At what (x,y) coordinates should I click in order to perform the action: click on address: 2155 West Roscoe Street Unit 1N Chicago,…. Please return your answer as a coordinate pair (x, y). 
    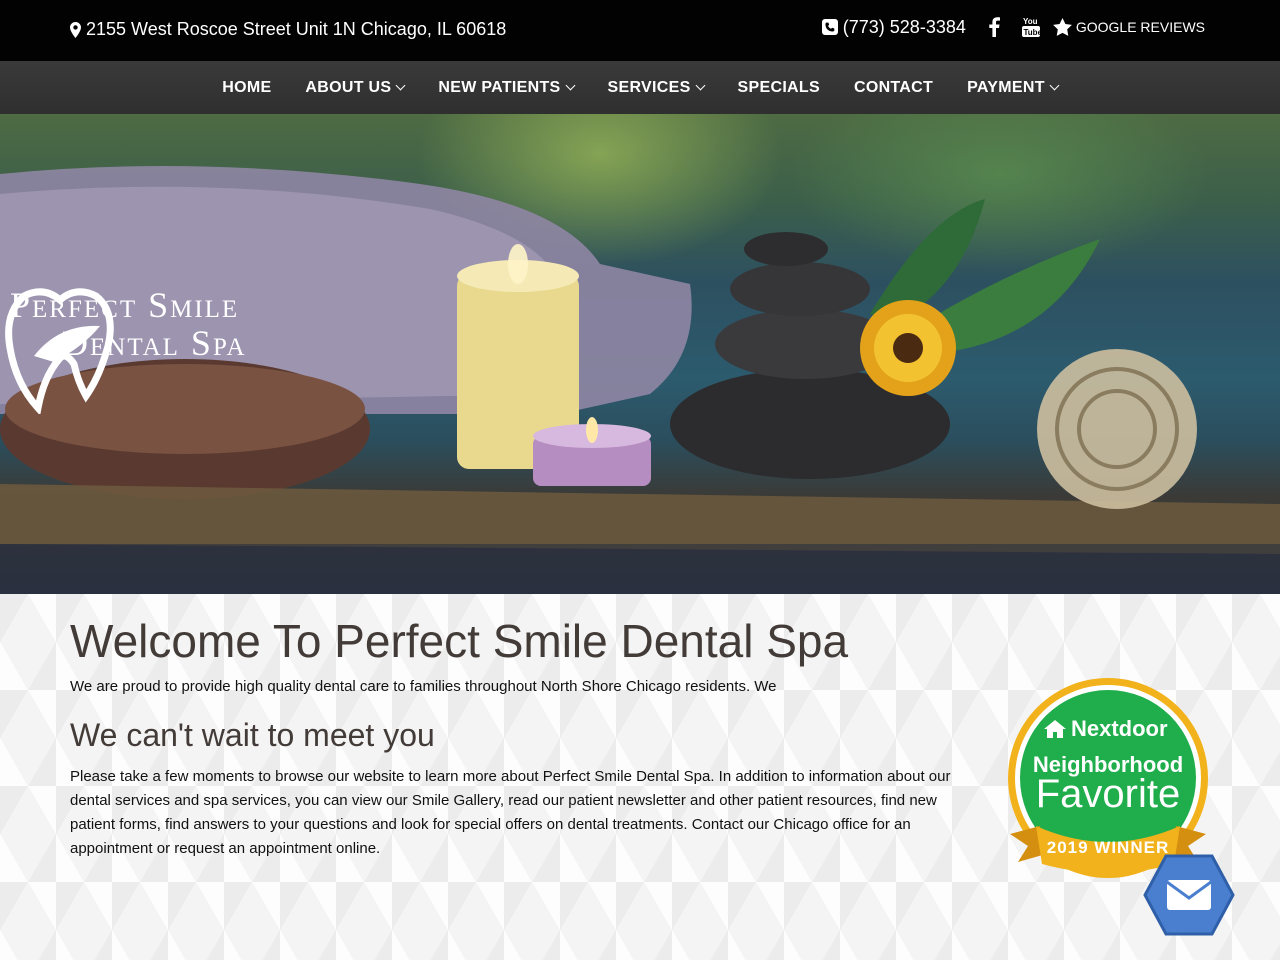
    Looking at the image, I should click on (288, 29).